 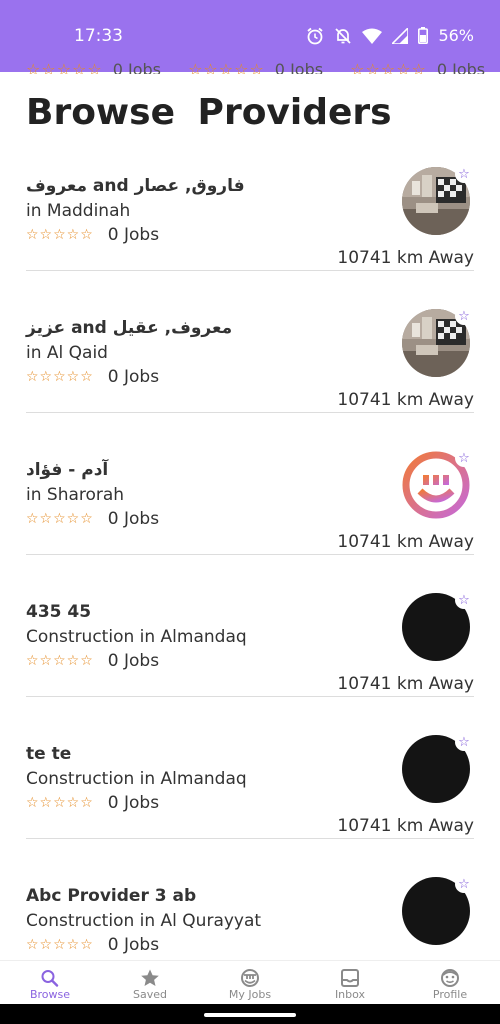 What do you see at coordinates (315, 35) in the screenshot?
I see `alarm-icon` at bounding box center [315, 35].